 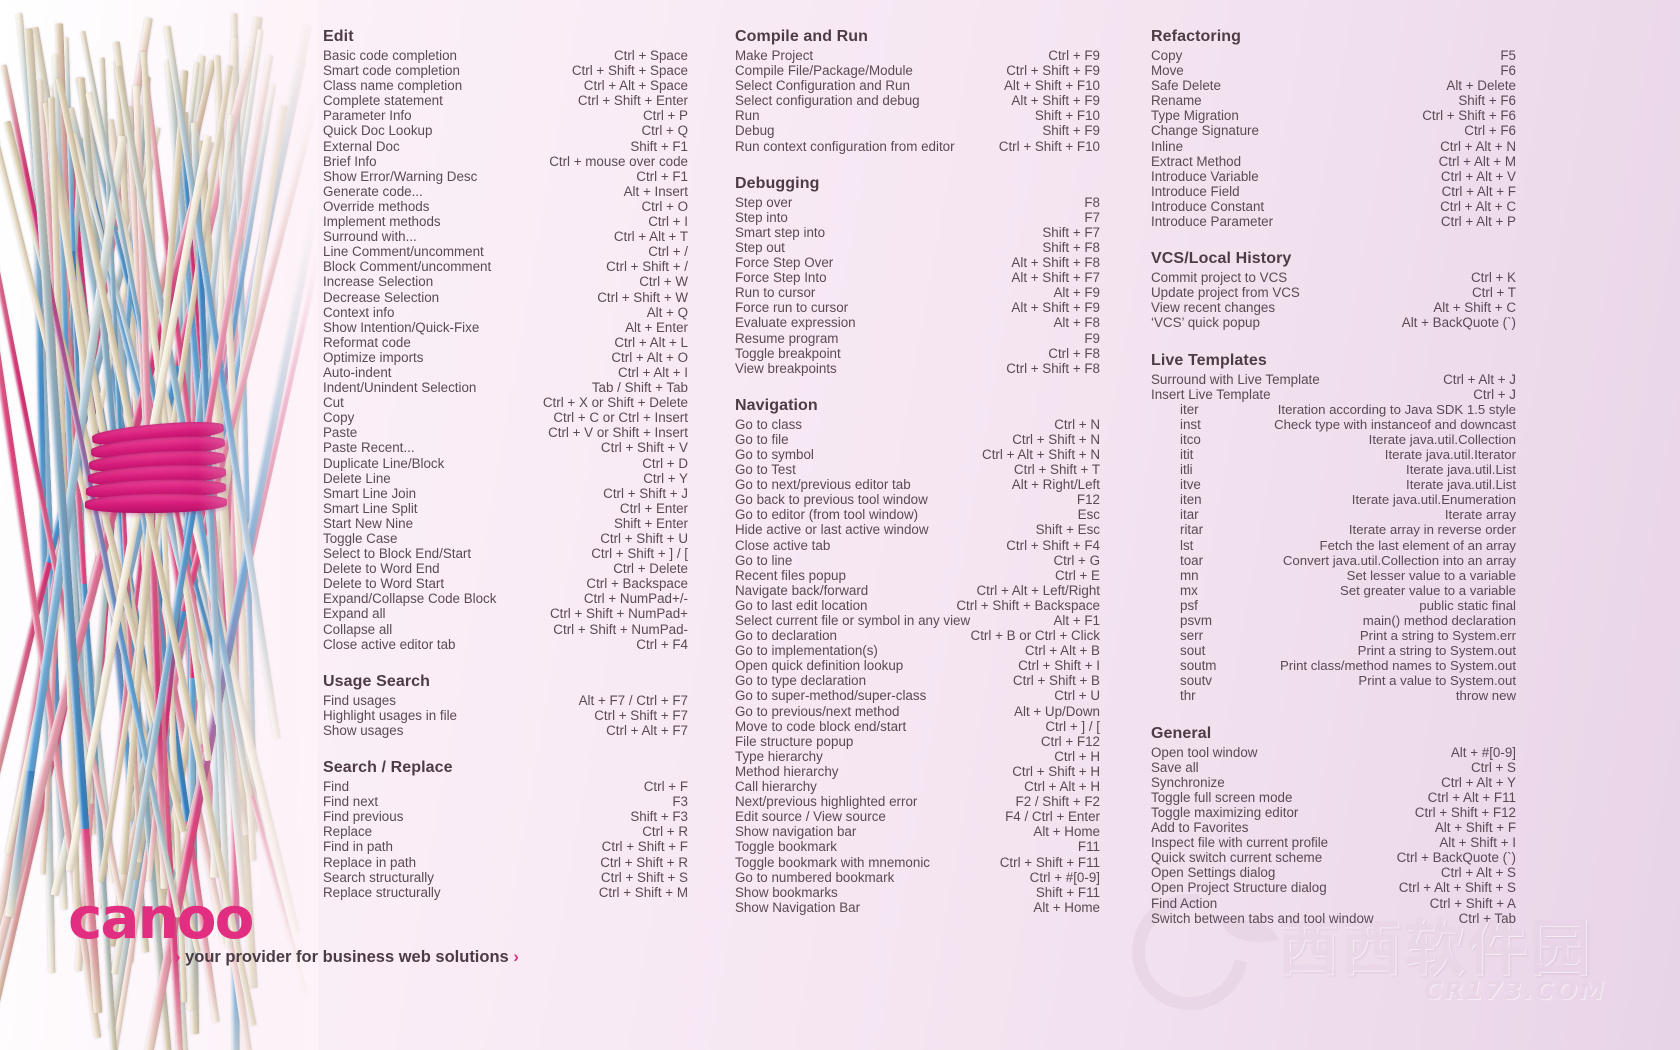 I want to click on shortcut-action: Open tool window, so click(x=1204, y=752).